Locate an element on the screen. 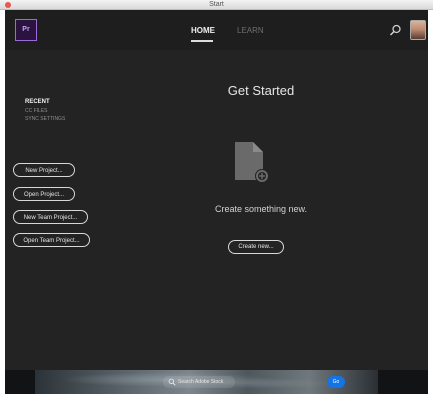 This screenshot has width=433, height=398. stock-search-go-button: Go is located at coordinates (336, 382).